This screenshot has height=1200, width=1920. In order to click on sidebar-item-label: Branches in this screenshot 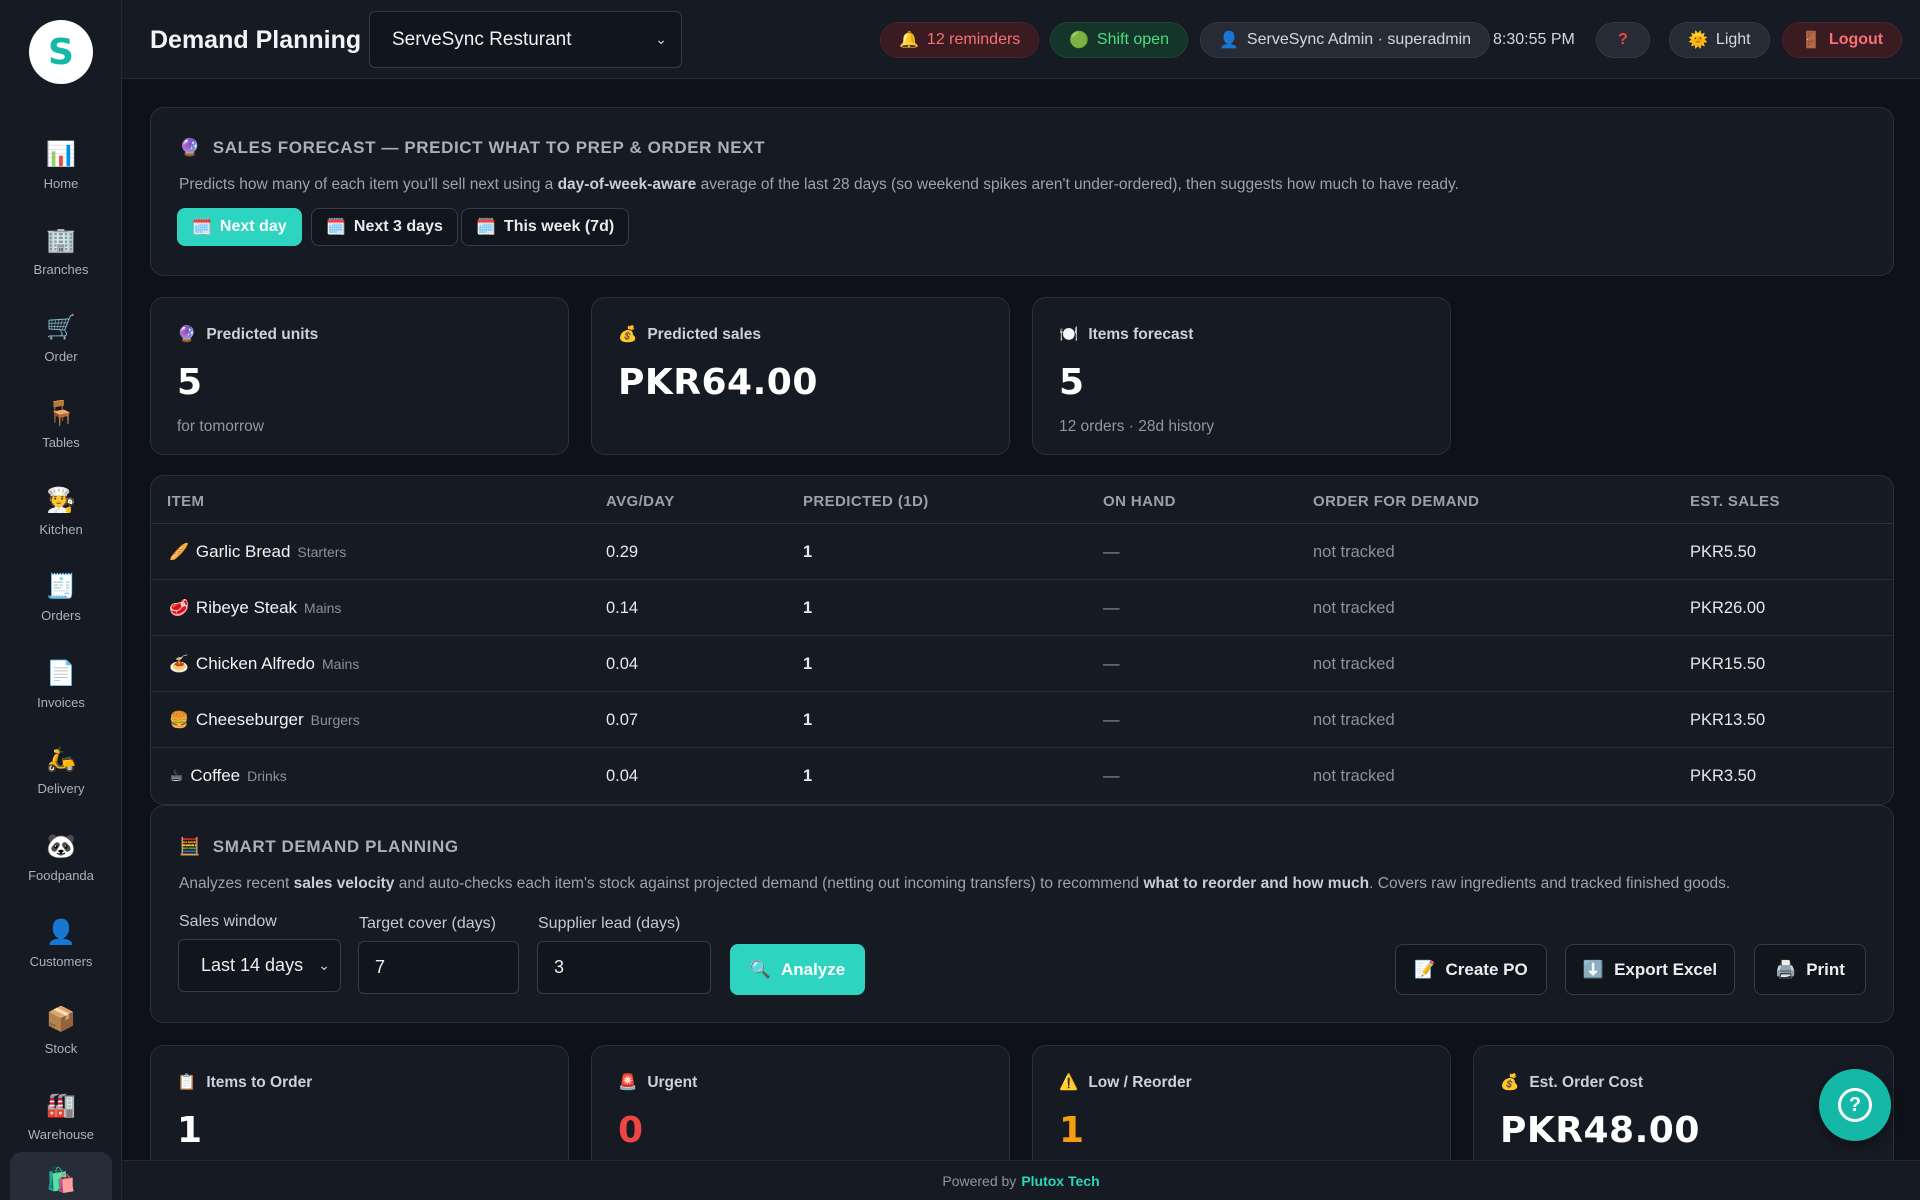, I will do `click(61, 270)`.